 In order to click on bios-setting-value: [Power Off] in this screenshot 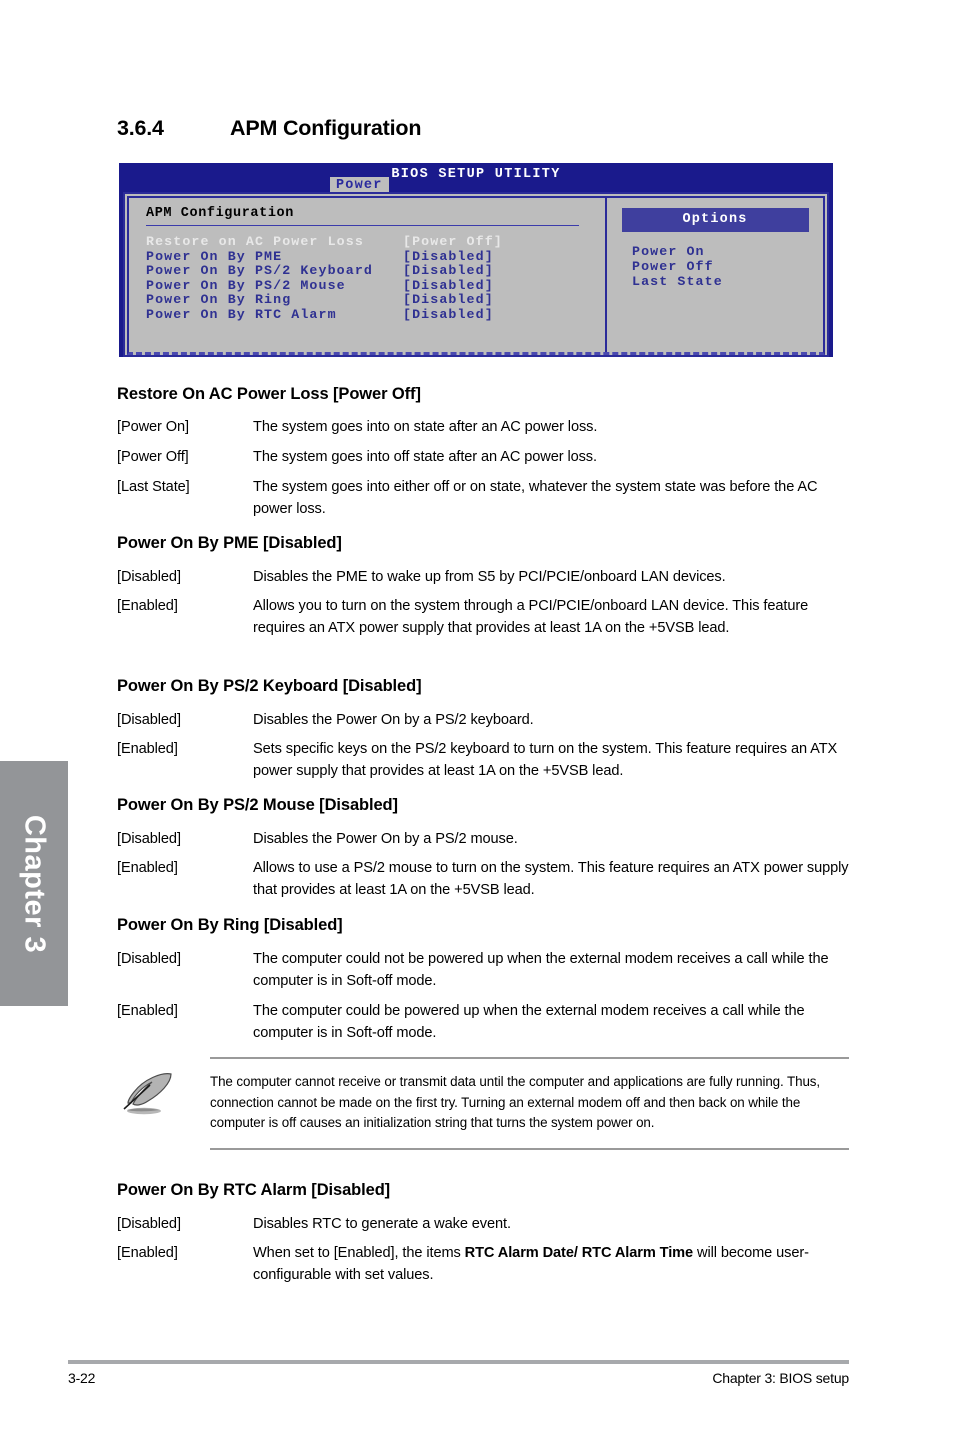, I will do `click(453, 241)`.